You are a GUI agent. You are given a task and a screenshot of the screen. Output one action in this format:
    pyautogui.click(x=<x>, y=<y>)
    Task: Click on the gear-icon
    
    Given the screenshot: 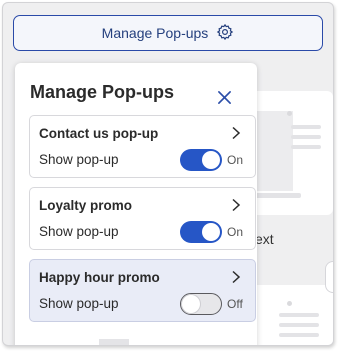 What is the action you would take?
    pyautogui.click(x=225, y=33)
    